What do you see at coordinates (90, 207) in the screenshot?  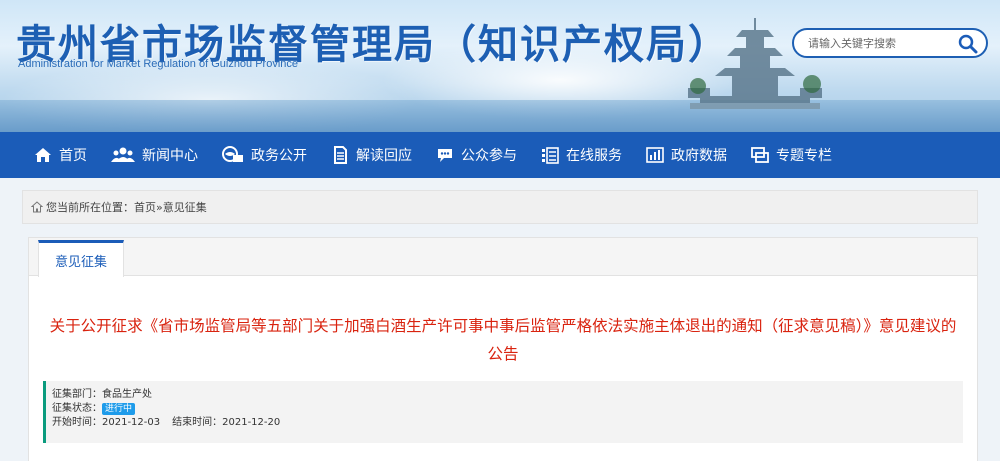 I see `breadcrumb-prefix: 您当前所在位置：` at bounding box center [90, 207].